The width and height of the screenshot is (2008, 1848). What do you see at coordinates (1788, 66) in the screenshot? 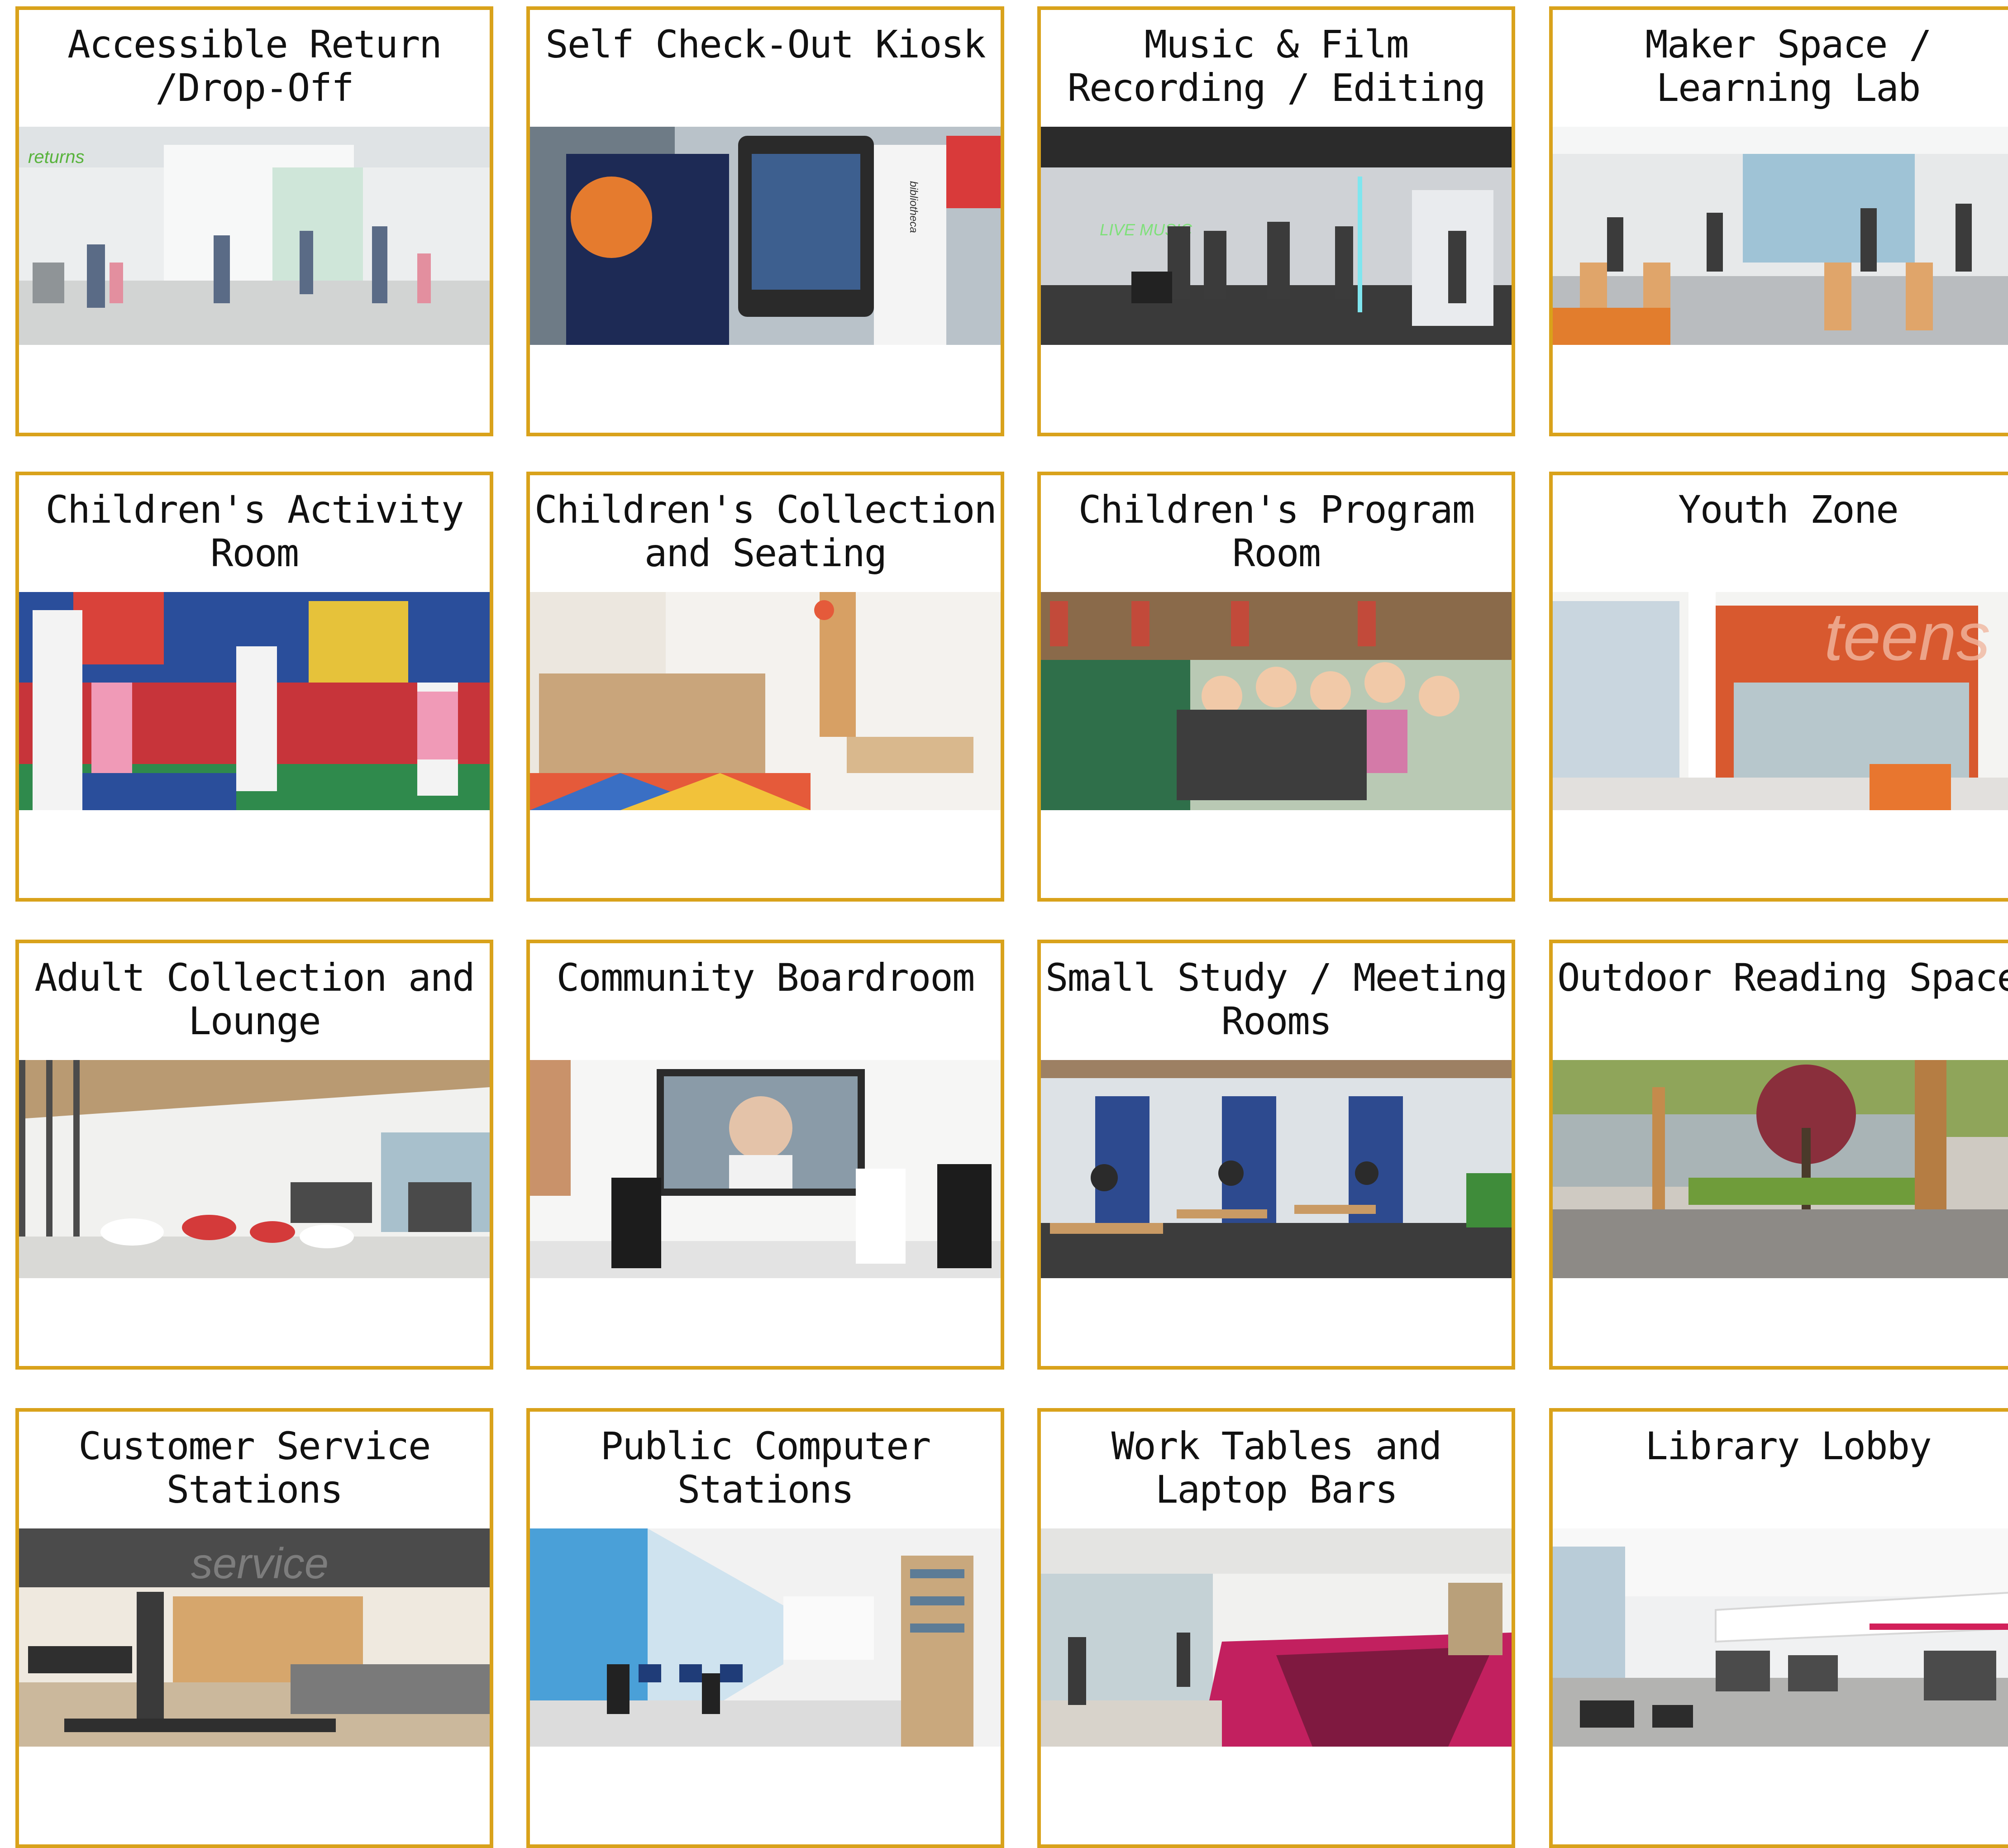
I see `space-card-title: Maker Space / Learning Lab` at bounding box center [1788, 66].